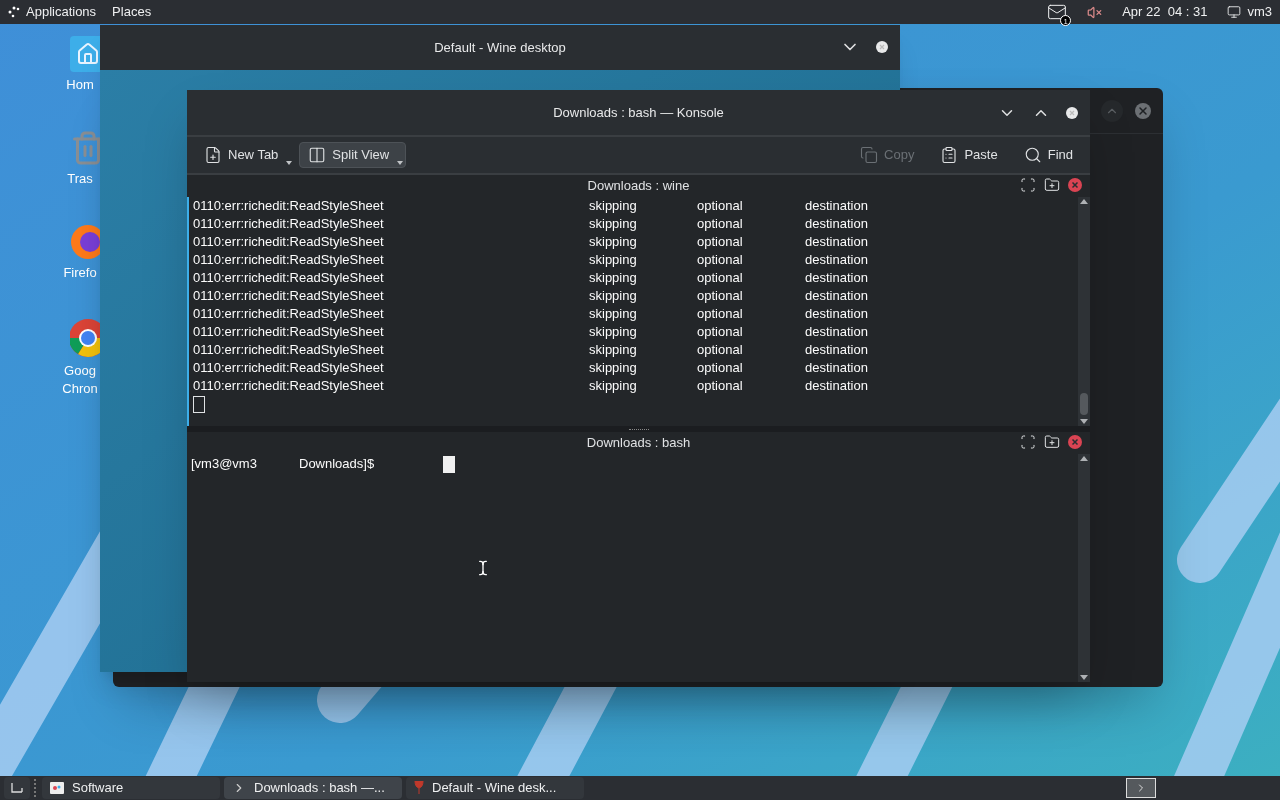 This screenshot has height=800, width=1280. I want to click on clock: Apr 22 04 : 31, so click(1165, 12).